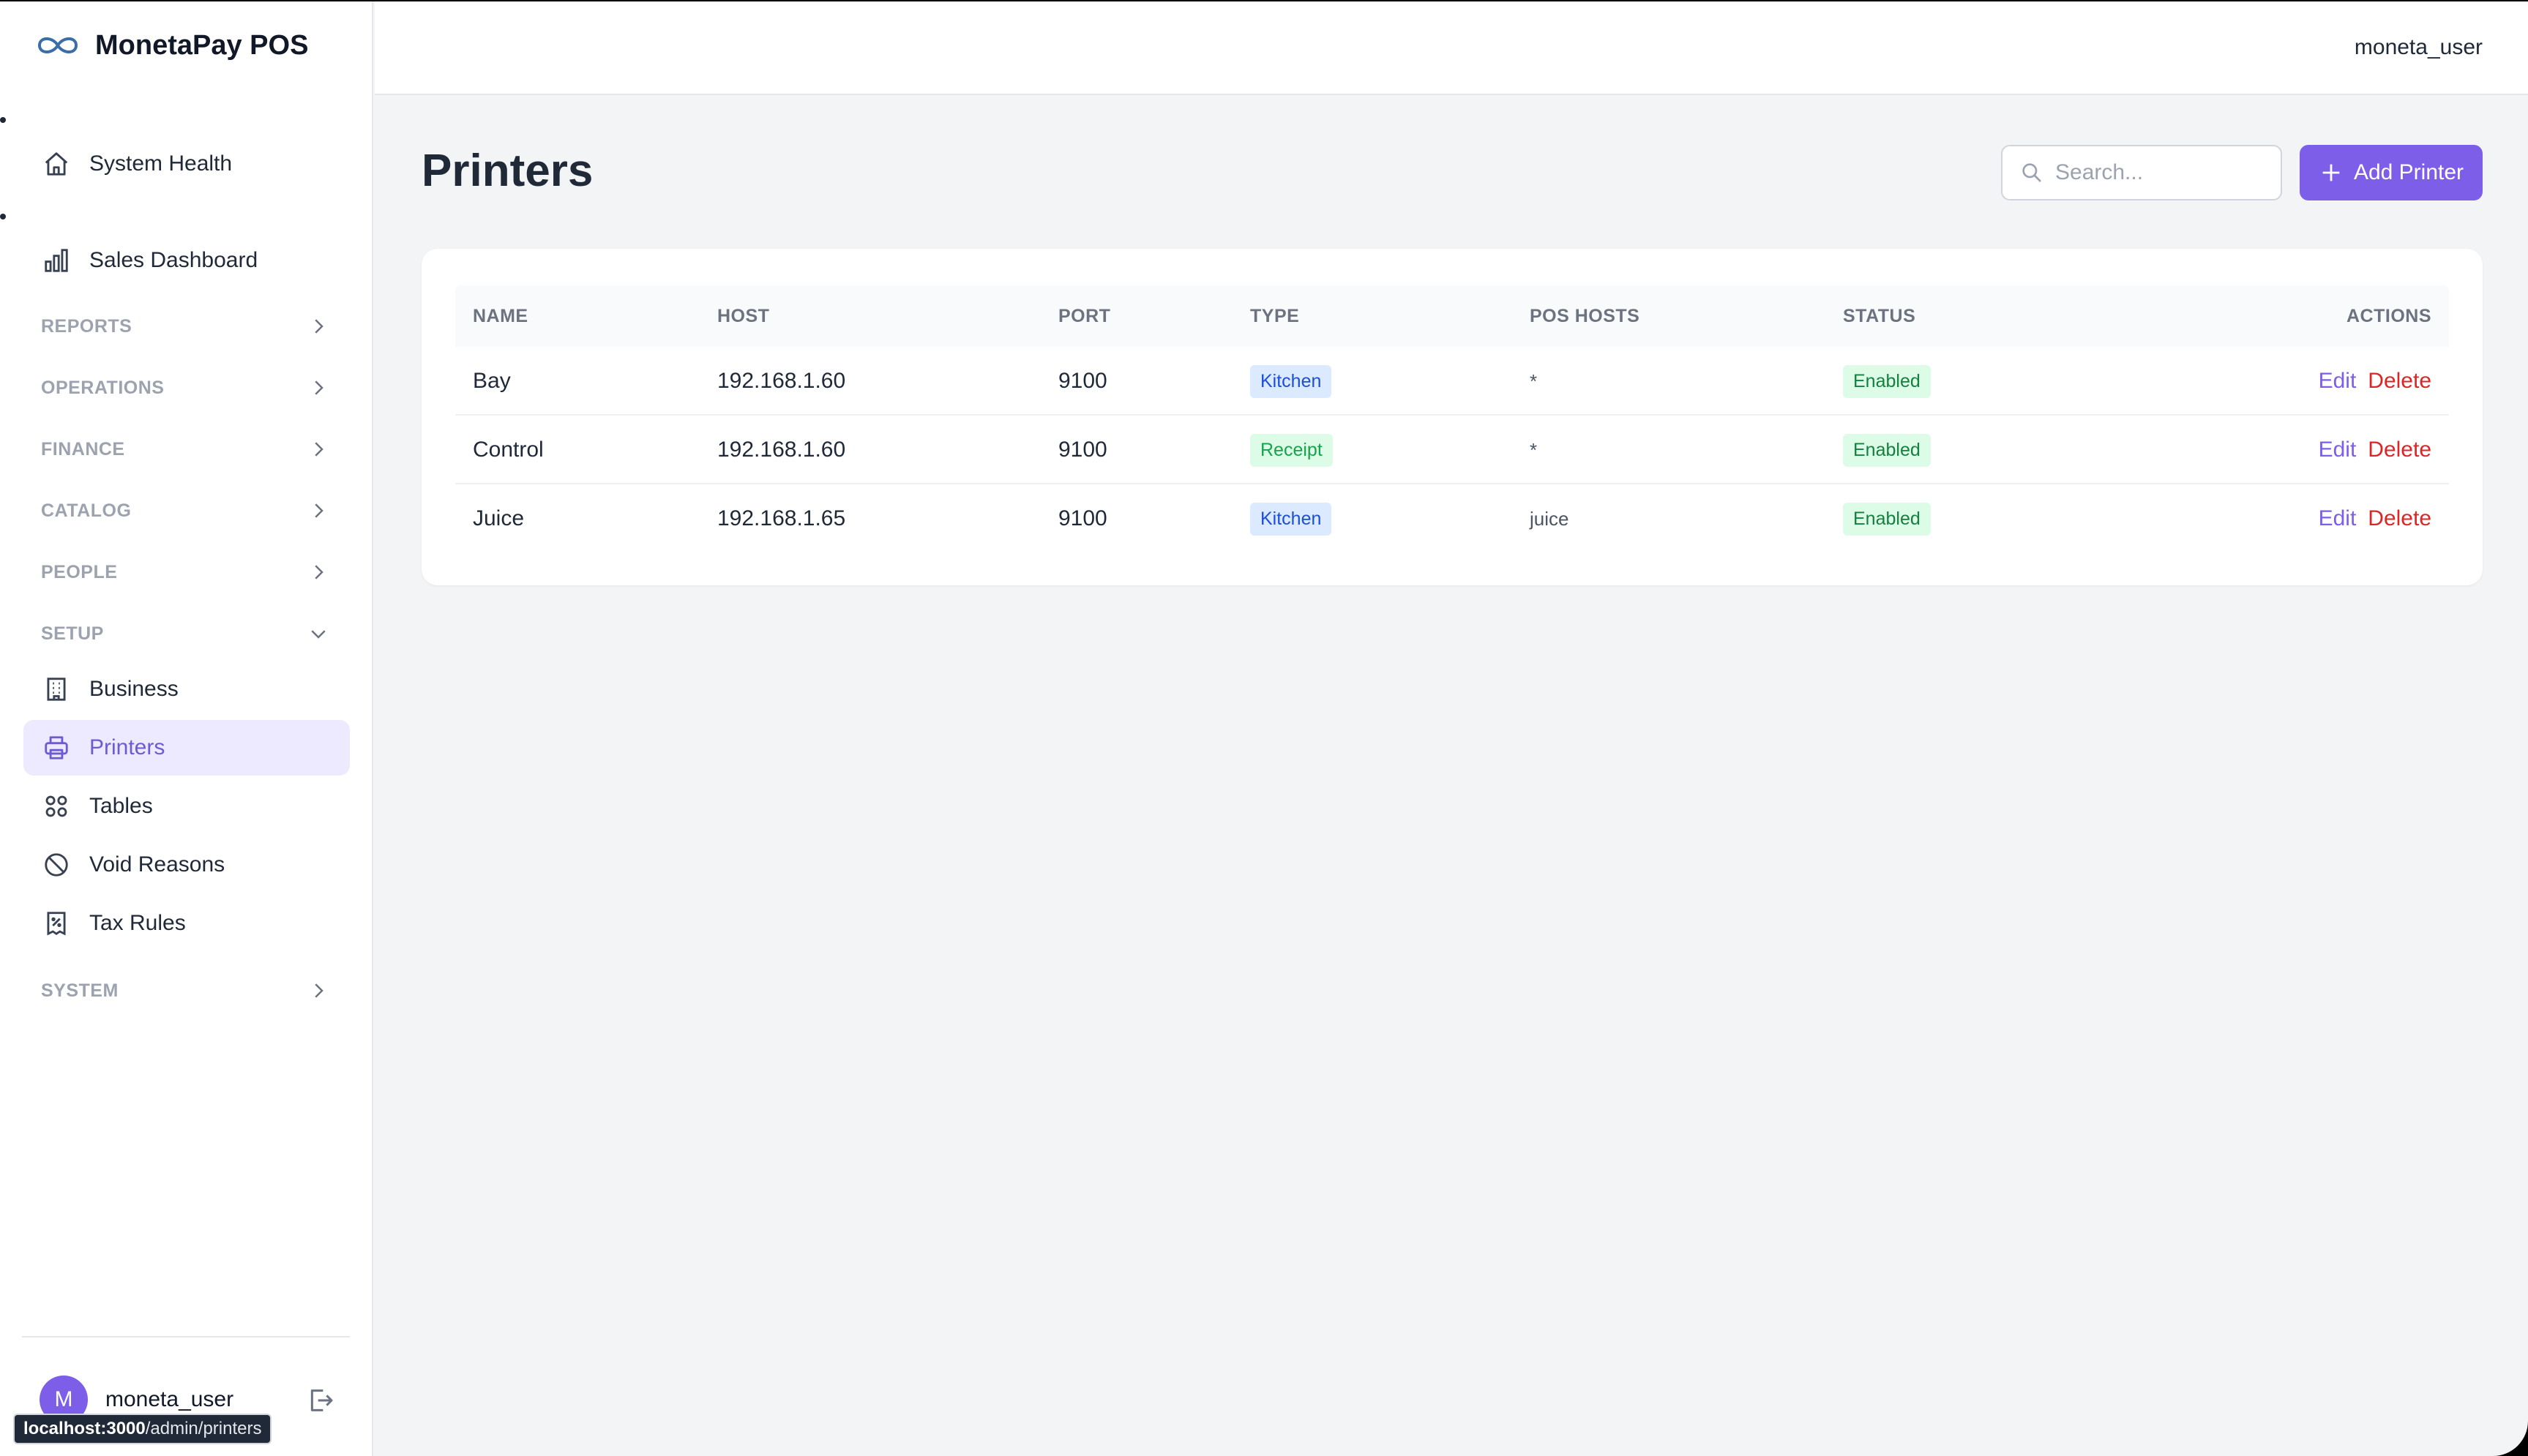  What do you see at coordinates (79, 571) in the screenshot?
I see `section-label: PEOPLE` at bounding box center [79, 571].